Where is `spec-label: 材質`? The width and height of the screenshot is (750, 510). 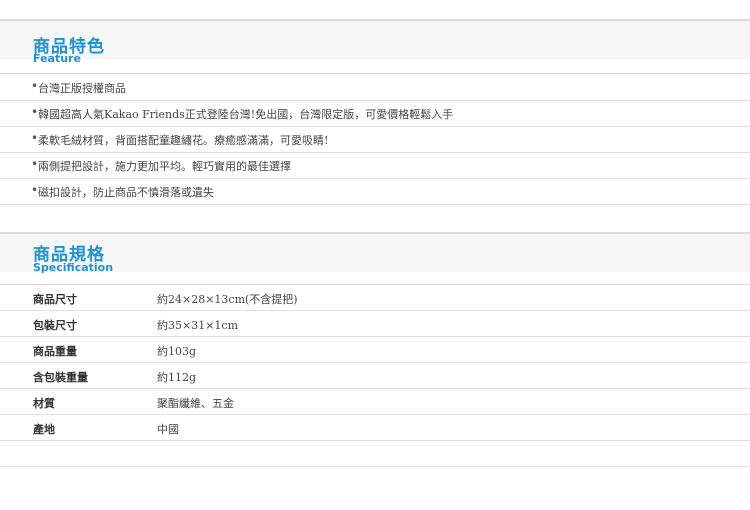
spec-label: 材質 is located at coordinates (44, 403).